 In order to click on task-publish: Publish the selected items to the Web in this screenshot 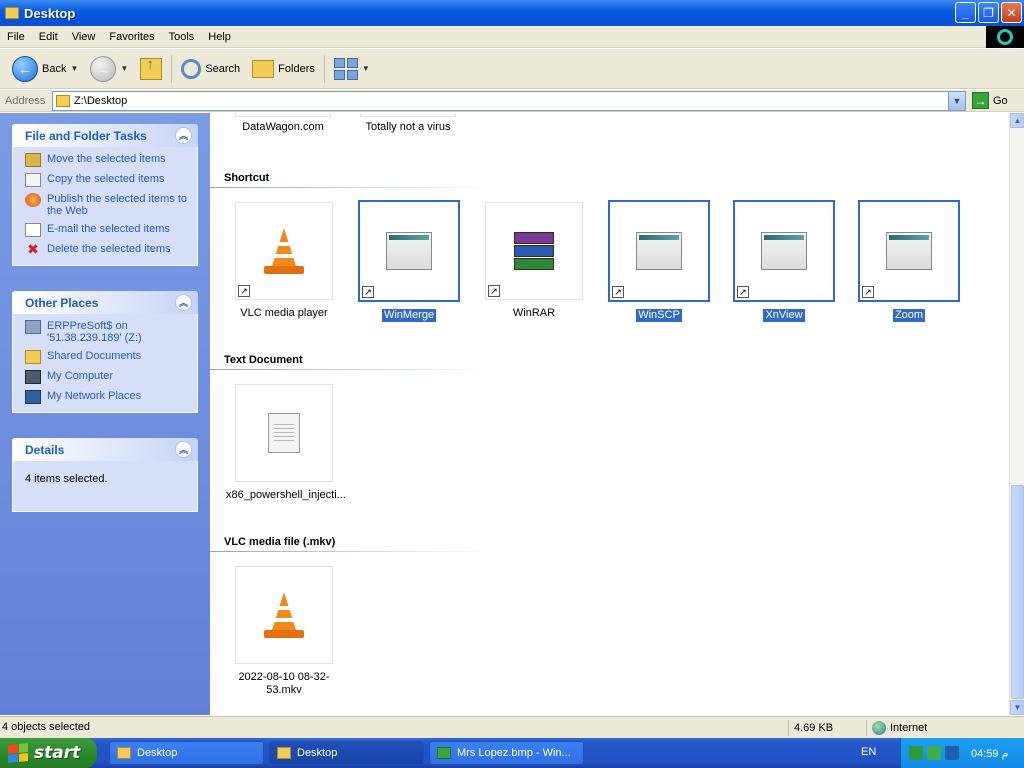, I will do `click(107, 205)`.